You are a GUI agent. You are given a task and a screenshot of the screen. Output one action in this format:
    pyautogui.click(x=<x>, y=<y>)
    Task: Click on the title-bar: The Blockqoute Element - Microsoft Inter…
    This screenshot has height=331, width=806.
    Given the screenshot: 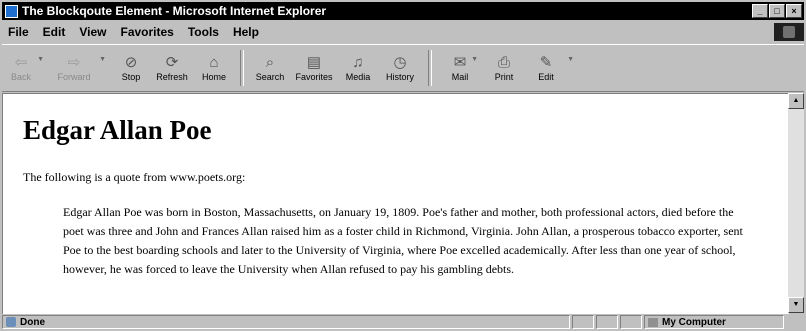 What is the action you would take?
    pyautogui.click(x=403, y=11)
    